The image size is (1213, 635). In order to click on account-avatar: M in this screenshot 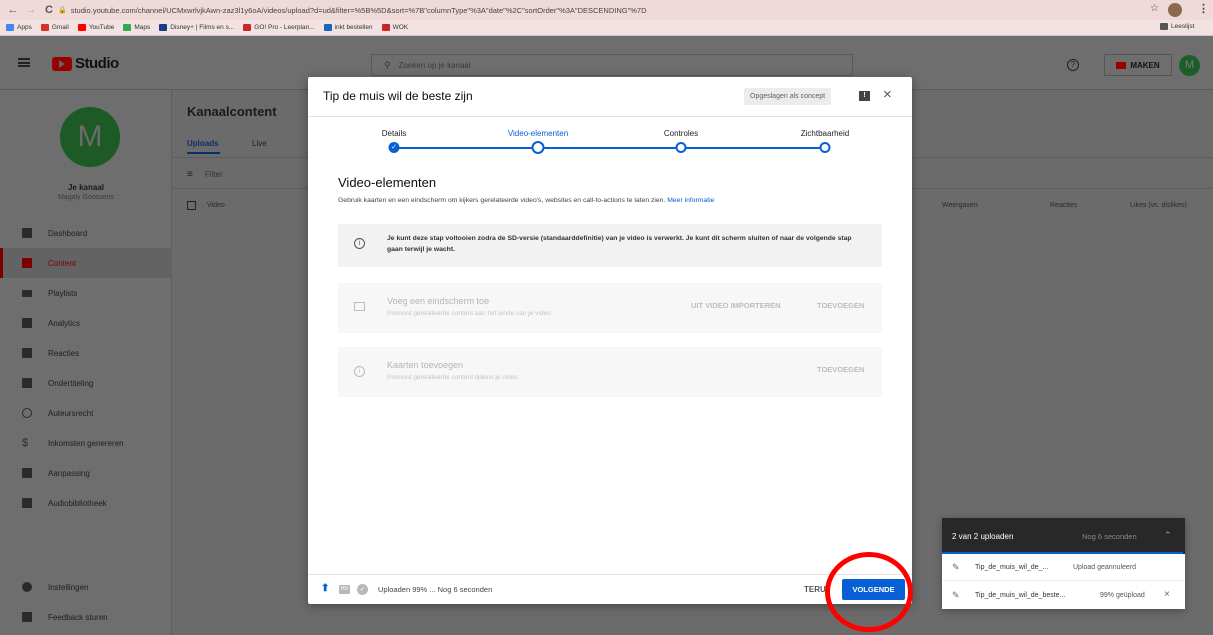, I will do `click(1189, 65)`.